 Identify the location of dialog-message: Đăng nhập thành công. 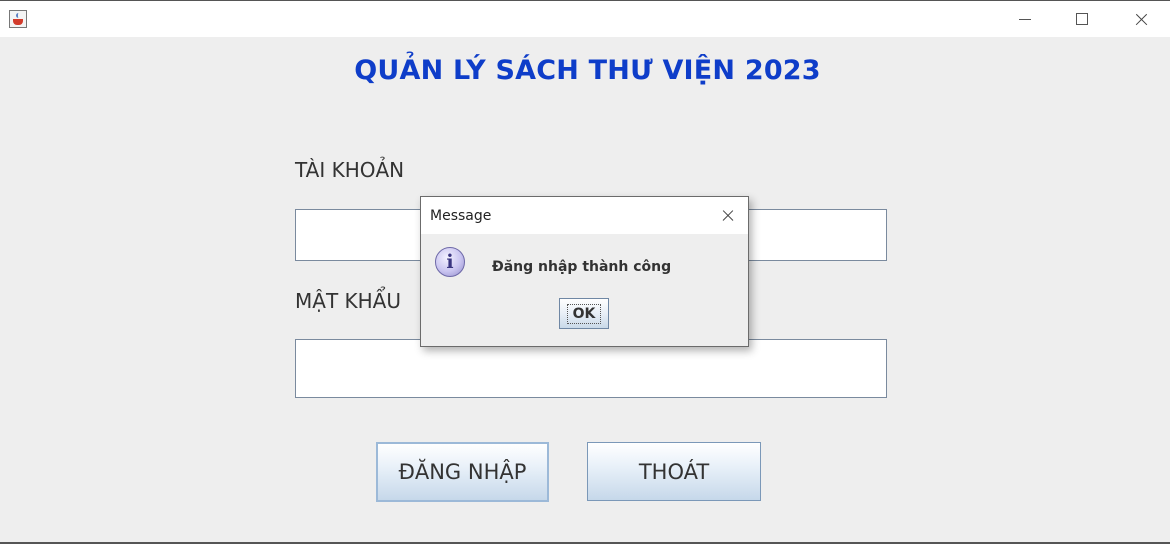
(582, 267).